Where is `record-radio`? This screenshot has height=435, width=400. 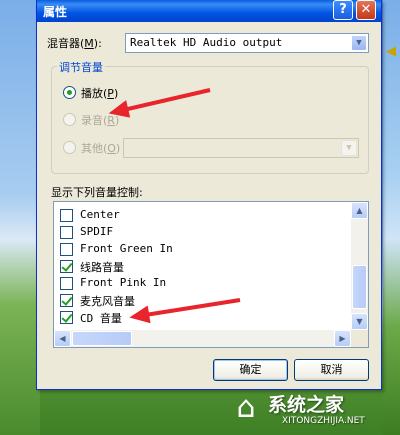
record-radio is located at coordinates (69, 119).